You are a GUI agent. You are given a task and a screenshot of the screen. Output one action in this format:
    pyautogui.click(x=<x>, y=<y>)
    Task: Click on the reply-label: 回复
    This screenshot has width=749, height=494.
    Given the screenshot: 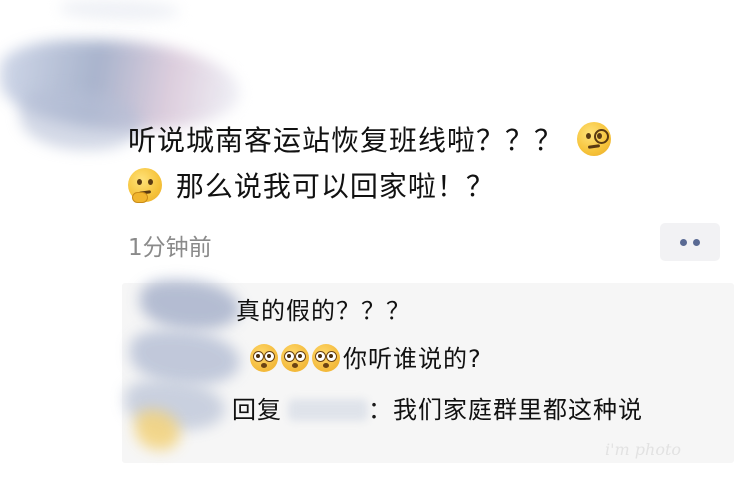 What is the action you would take?
    pyautogui.click(x=257, y=410)
    